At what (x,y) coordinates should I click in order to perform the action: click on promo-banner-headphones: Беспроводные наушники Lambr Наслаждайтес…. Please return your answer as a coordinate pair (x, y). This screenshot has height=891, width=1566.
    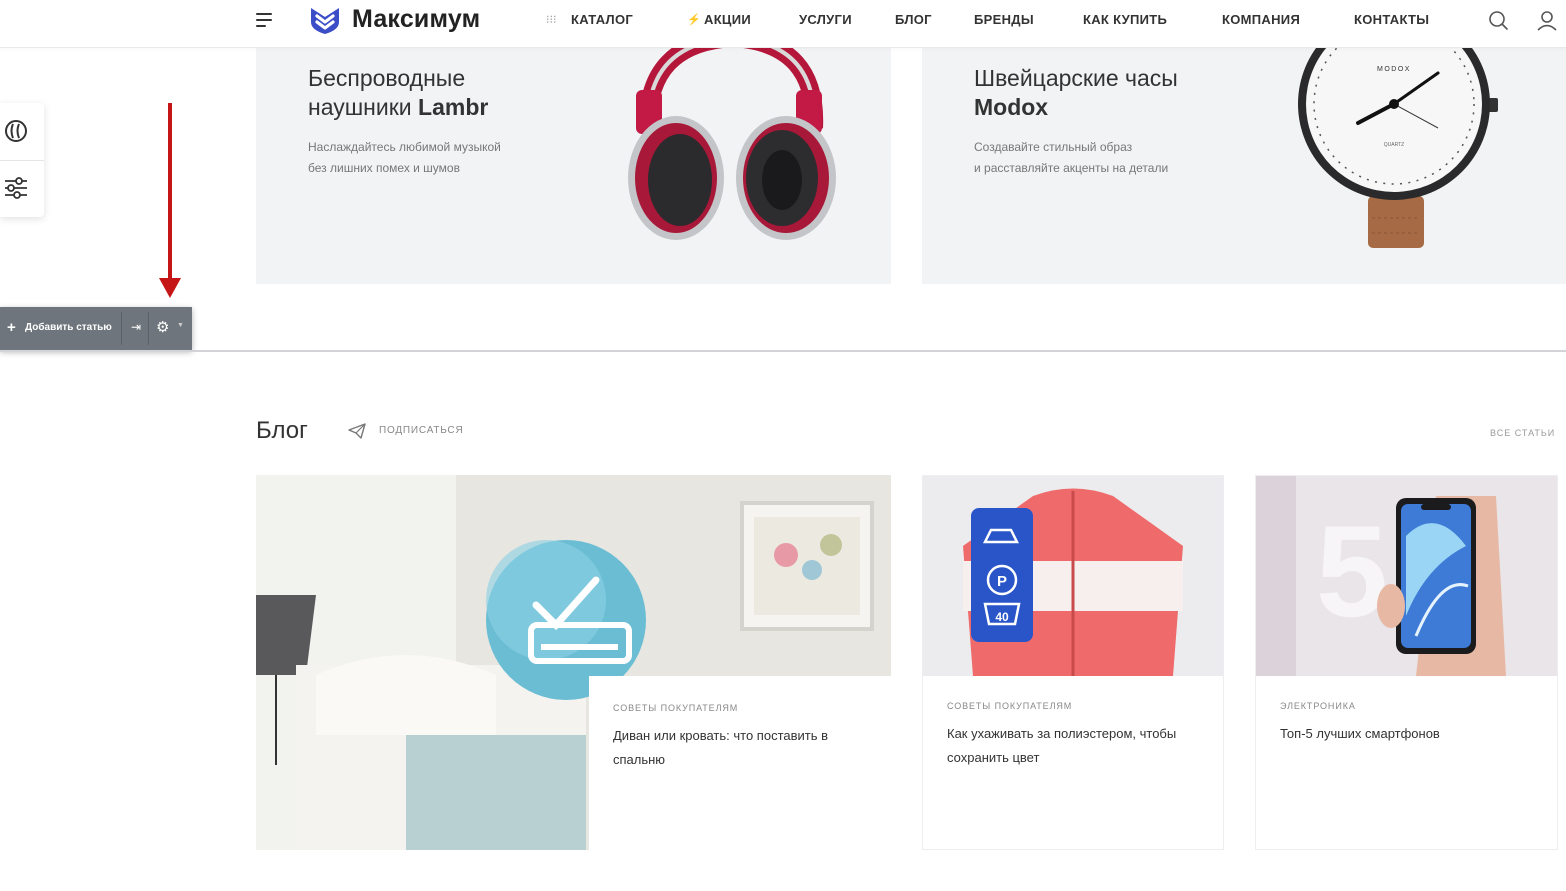
    Looking at the image, I should click on (573, 166).